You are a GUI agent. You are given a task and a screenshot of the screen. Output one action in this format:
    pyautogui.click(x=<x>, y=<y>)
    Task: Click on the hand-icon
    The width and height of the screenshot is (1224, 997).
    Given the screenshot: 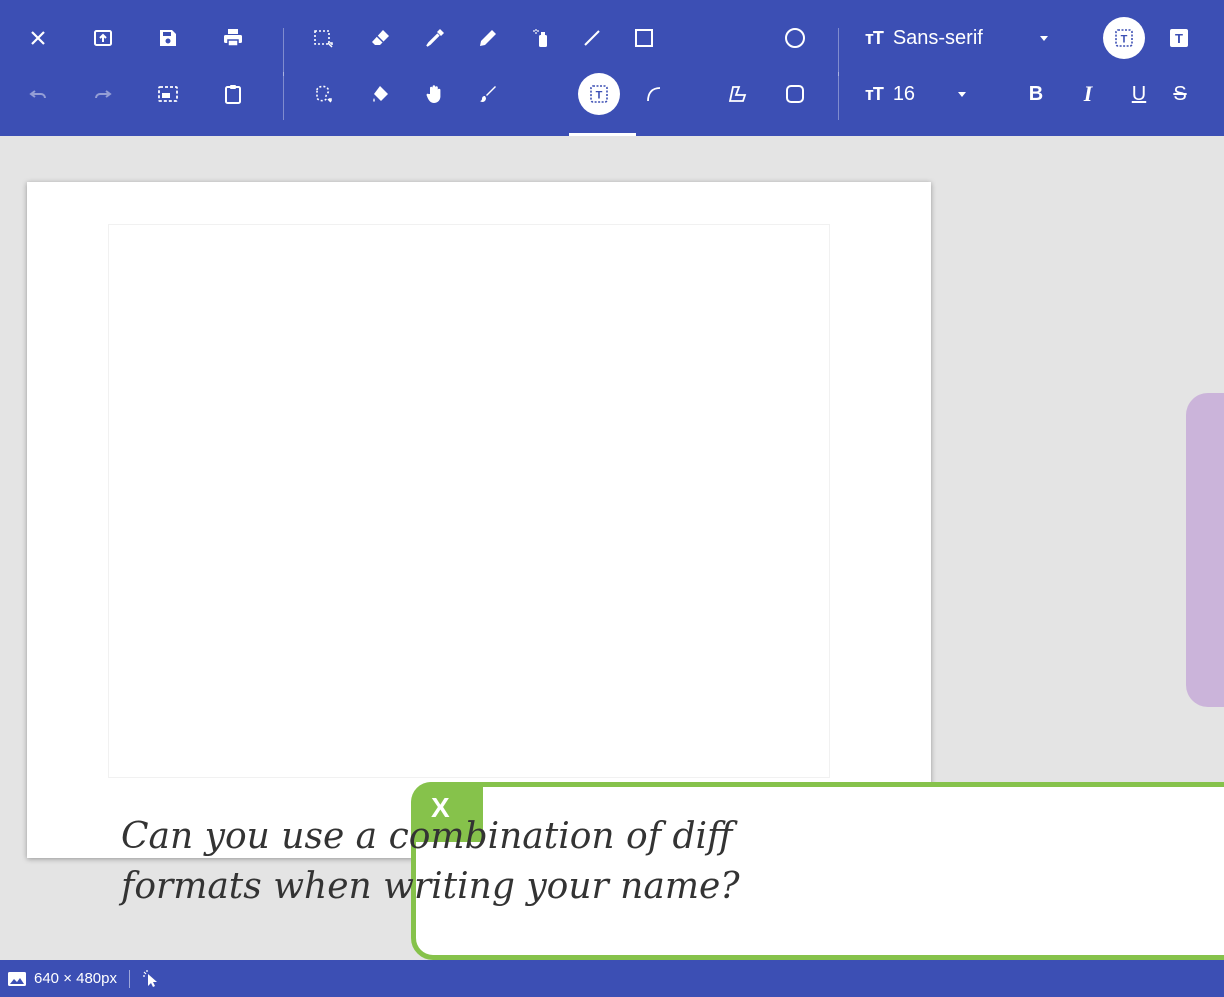 What is the action you would take?
    pyautogui.click(x=433, y=94)
    